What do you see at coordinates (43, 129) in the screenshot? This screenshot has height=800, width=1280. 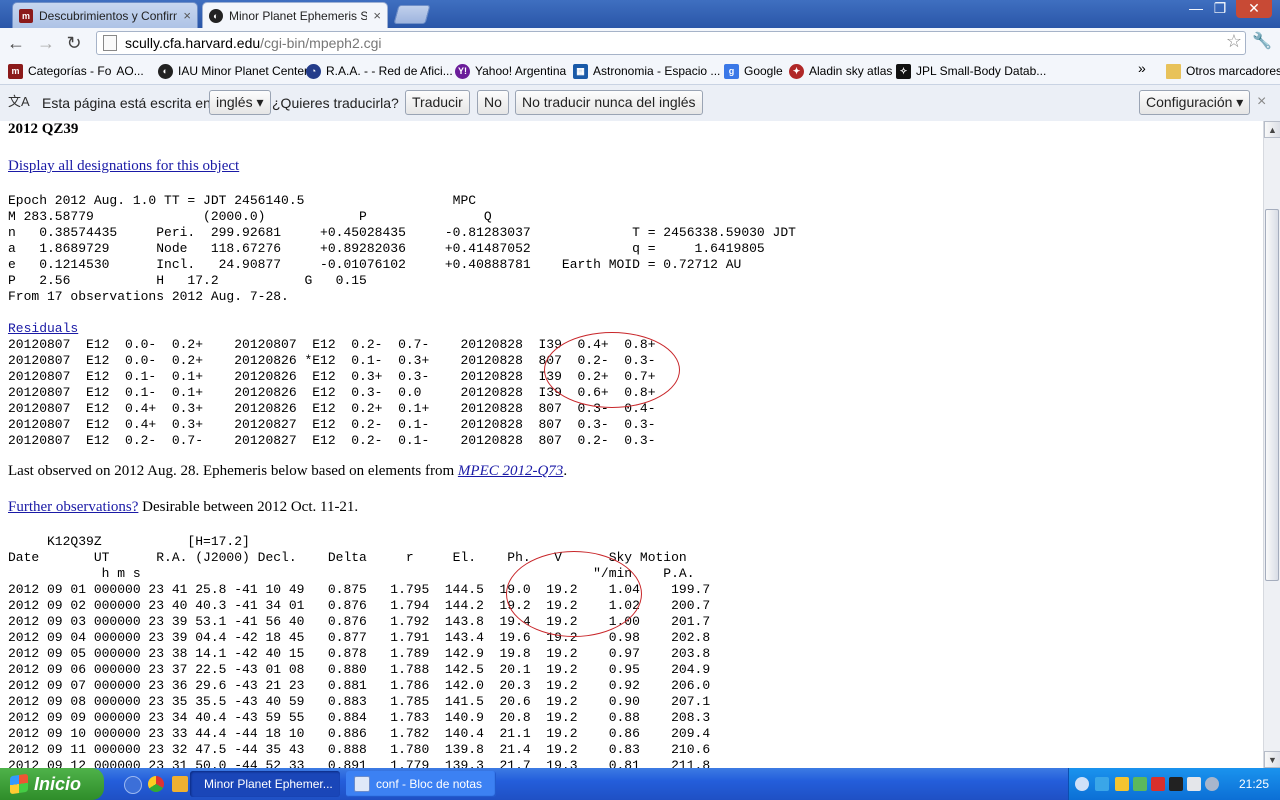 I see `object-designation-title: 2012 QZ39` at bounding box center [43, 129].